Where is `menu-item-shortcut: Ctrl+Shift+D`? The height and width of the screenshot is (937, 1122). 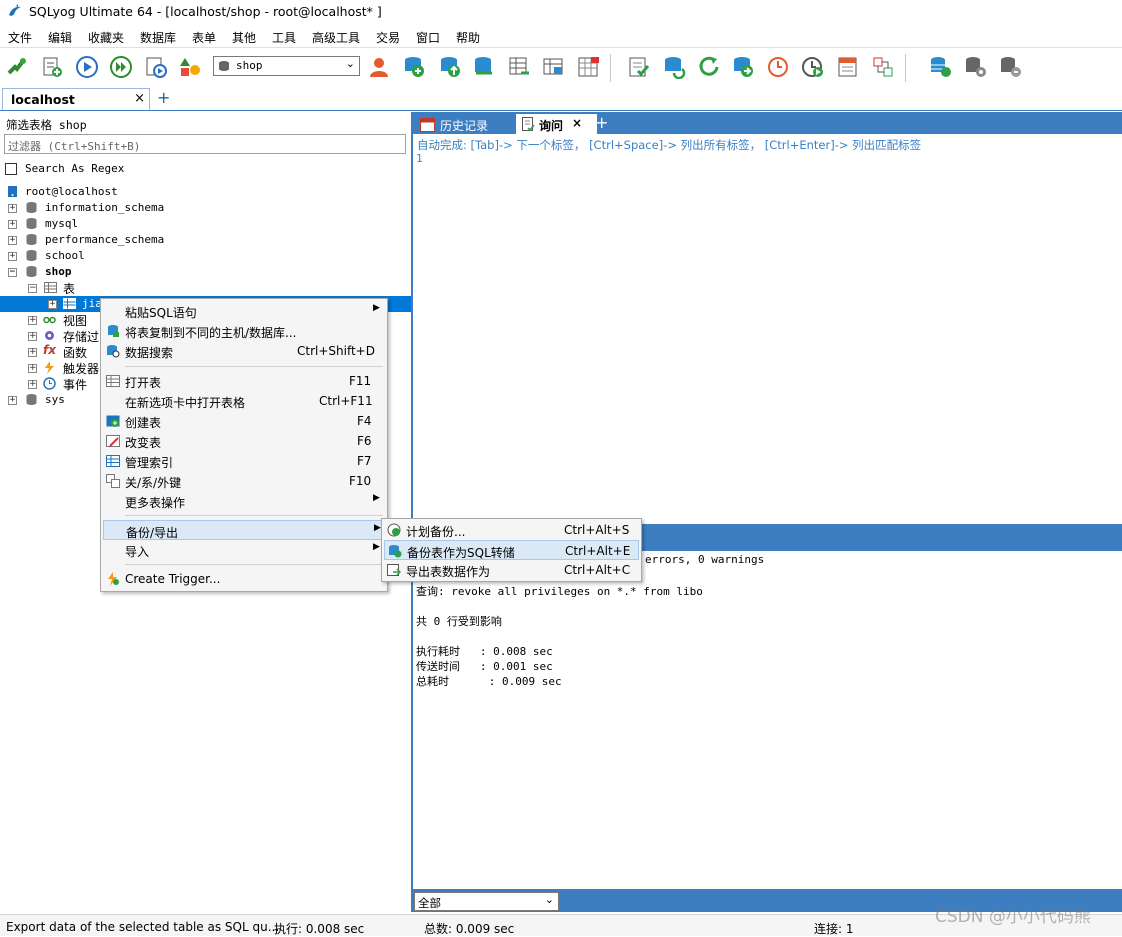
menu-item-shortcut: Ctrl+Shift+D is located at coordinates (336, 351).